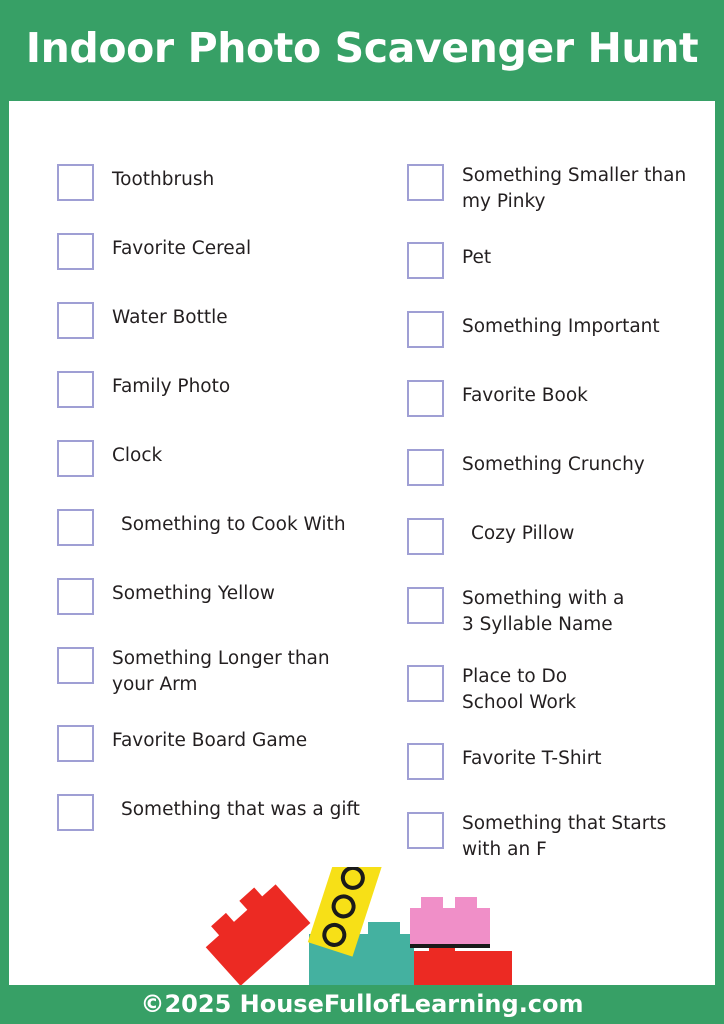  Describe the element at coordinates (450, 922) in the screenshot. I see `pink-brick` at that location.